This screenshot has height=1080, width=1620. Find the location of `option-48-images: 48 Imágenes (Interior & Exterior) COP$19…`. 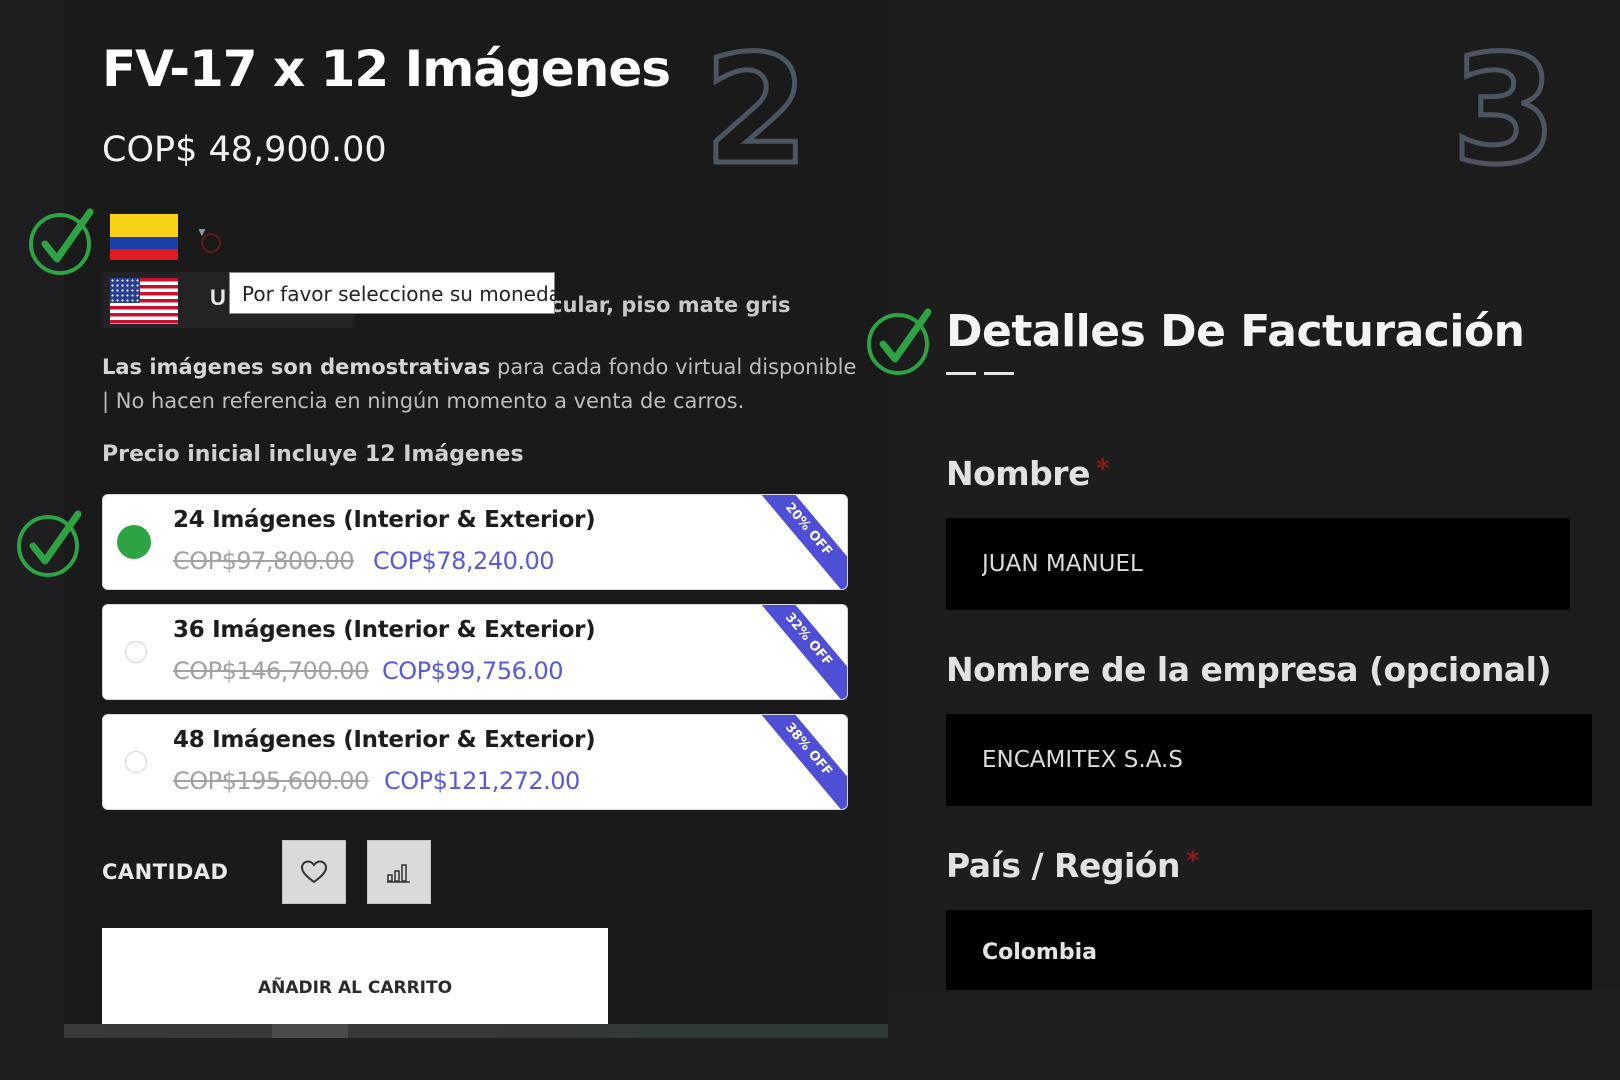

option-48-images: 48 Imágenes (Interior & Exterior) COP$19… is located at coordinates (475, 762).